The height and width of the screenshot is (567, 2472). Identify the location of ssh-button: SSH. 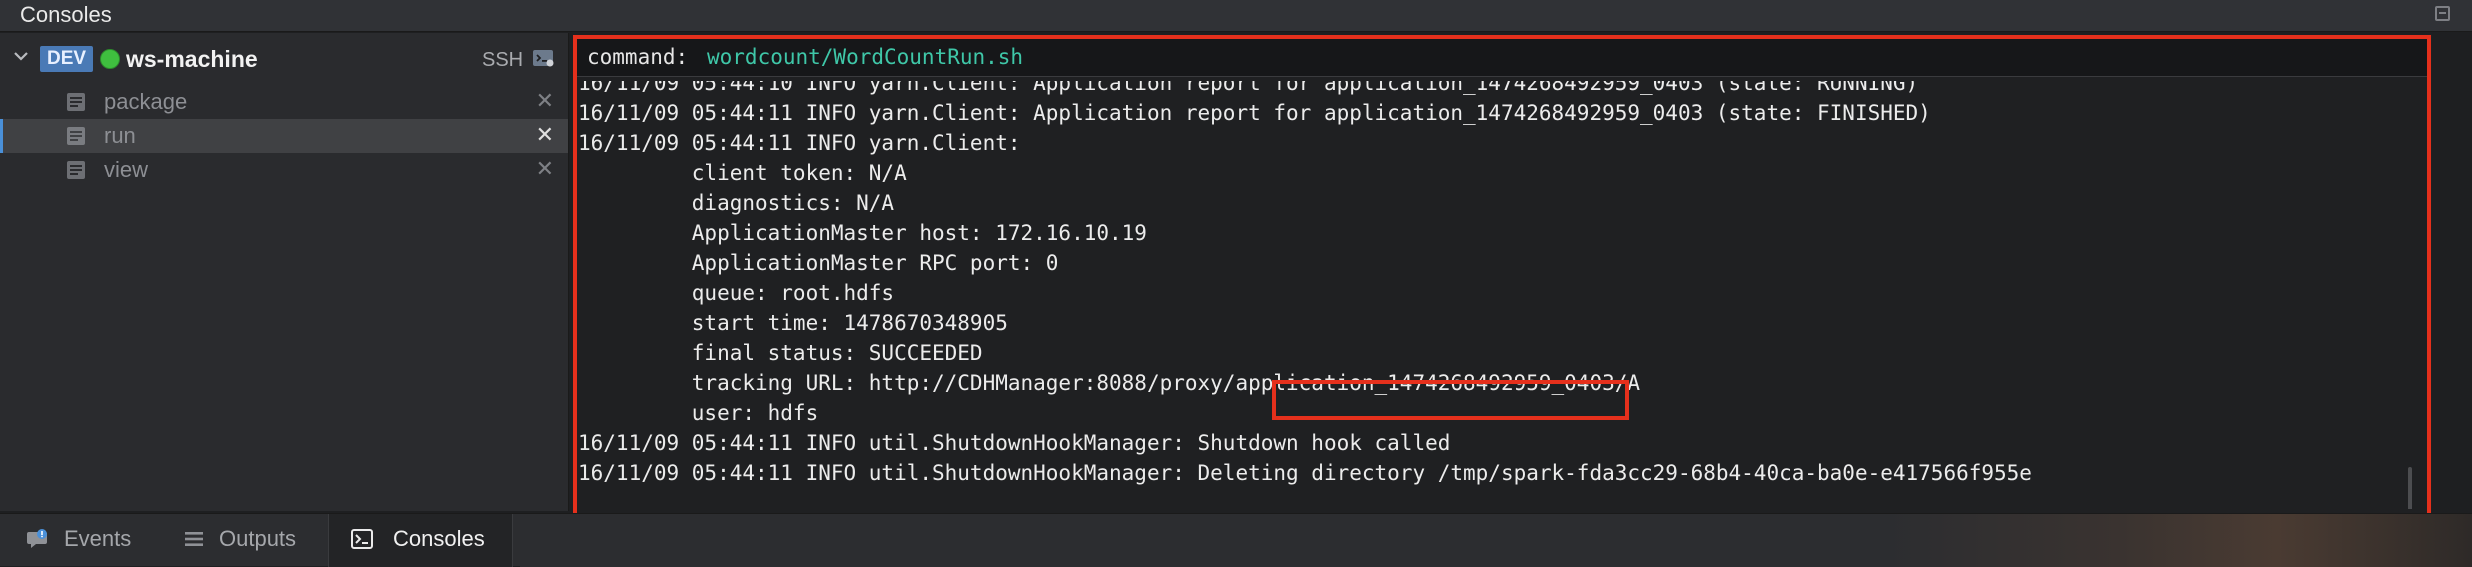
(502, 60).